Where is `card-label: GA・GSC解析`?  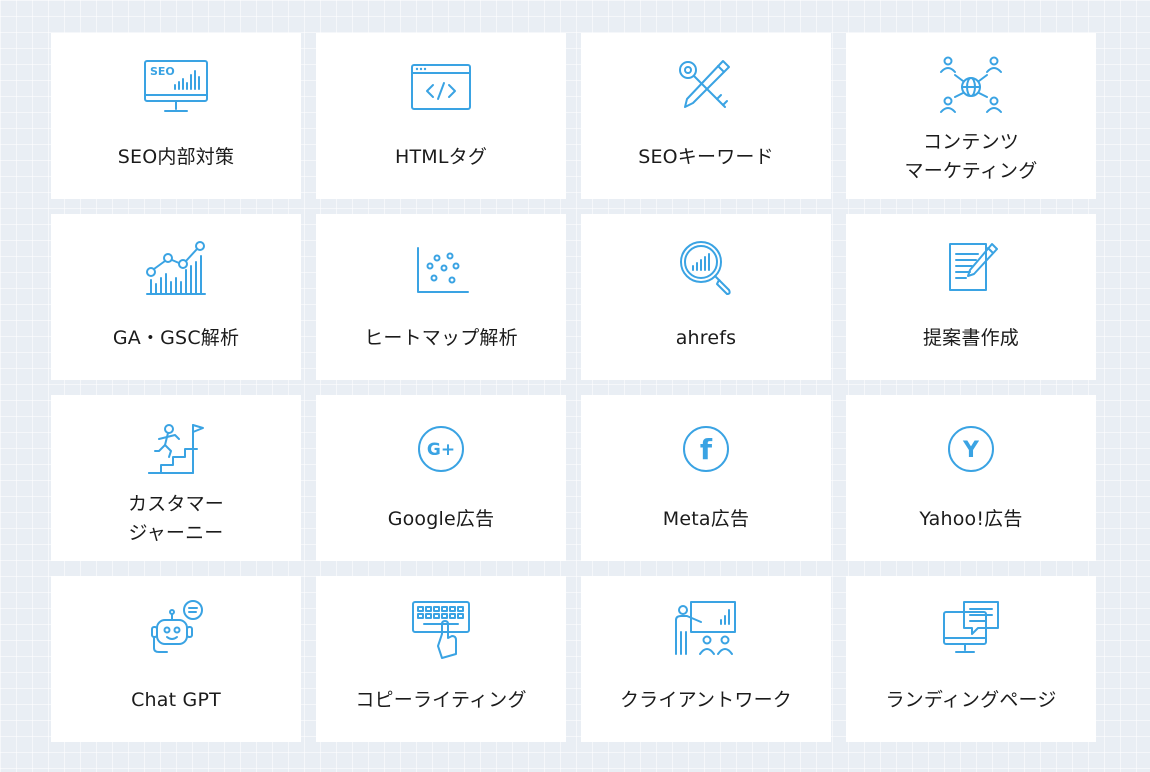
card-label: GA・GSC解析 is located at coordinates (176, 337).